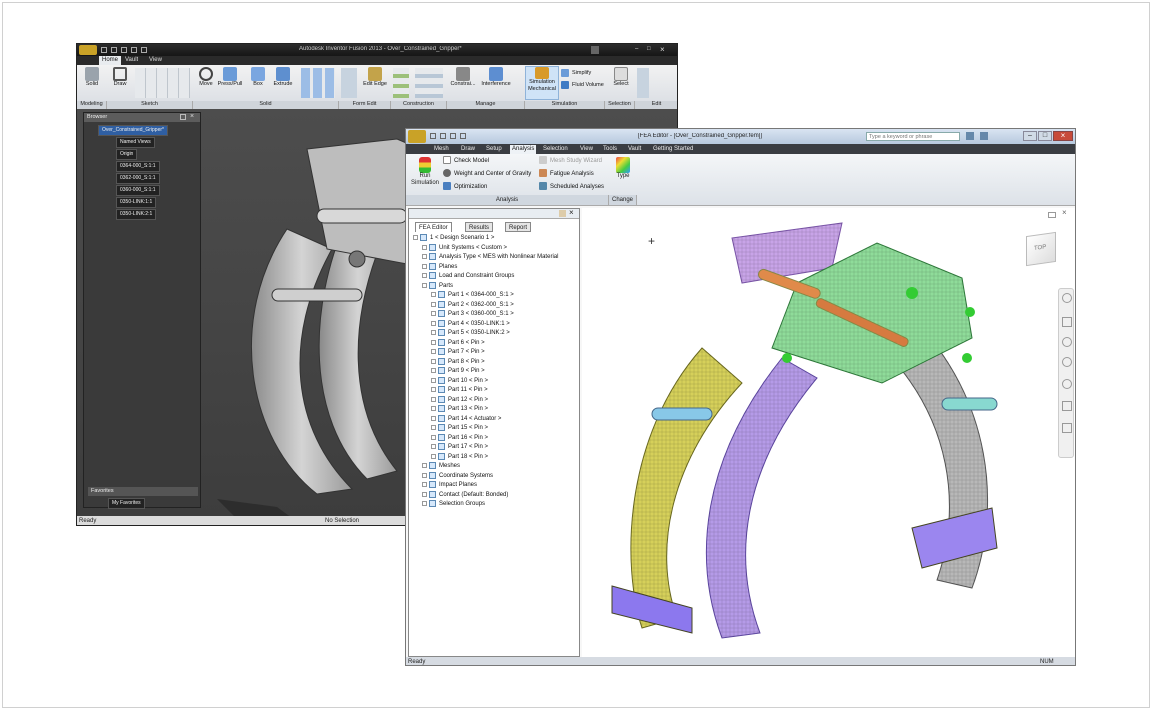  Describe the element at coordinates (643, 83) in the screenshot. I see `edit-tools-icon` at that location.